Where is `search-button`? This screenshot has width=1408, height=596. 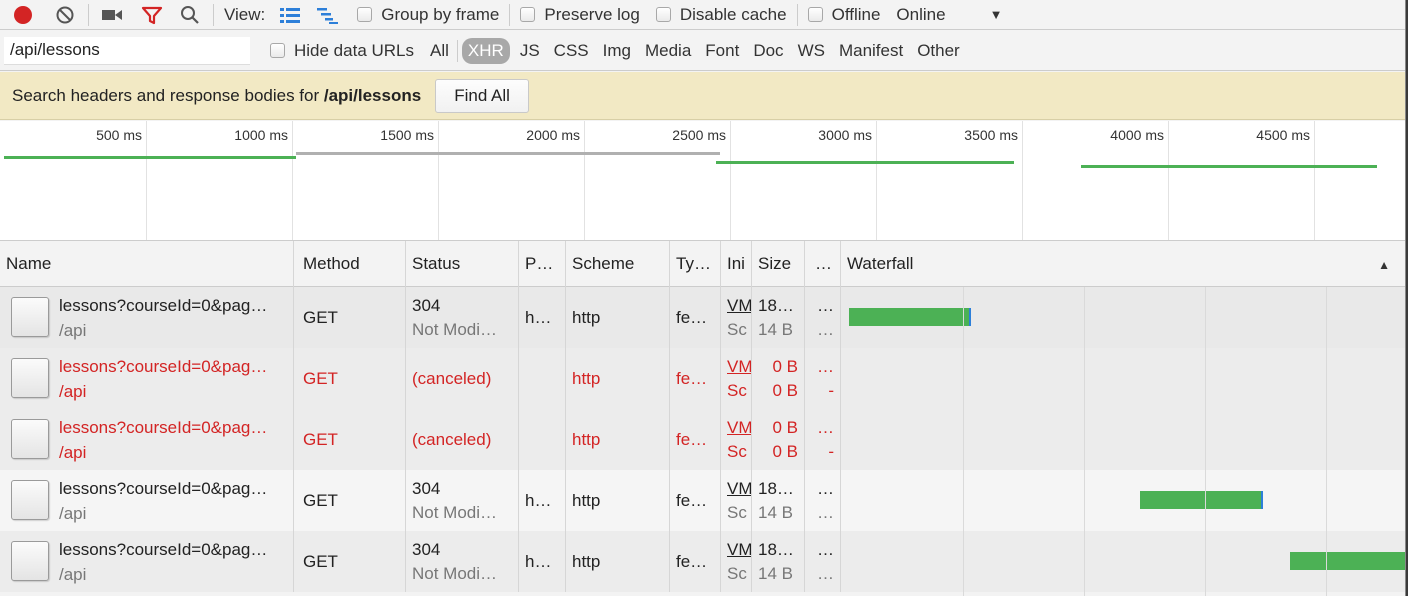 search-button is located at coordinates (190, 15).